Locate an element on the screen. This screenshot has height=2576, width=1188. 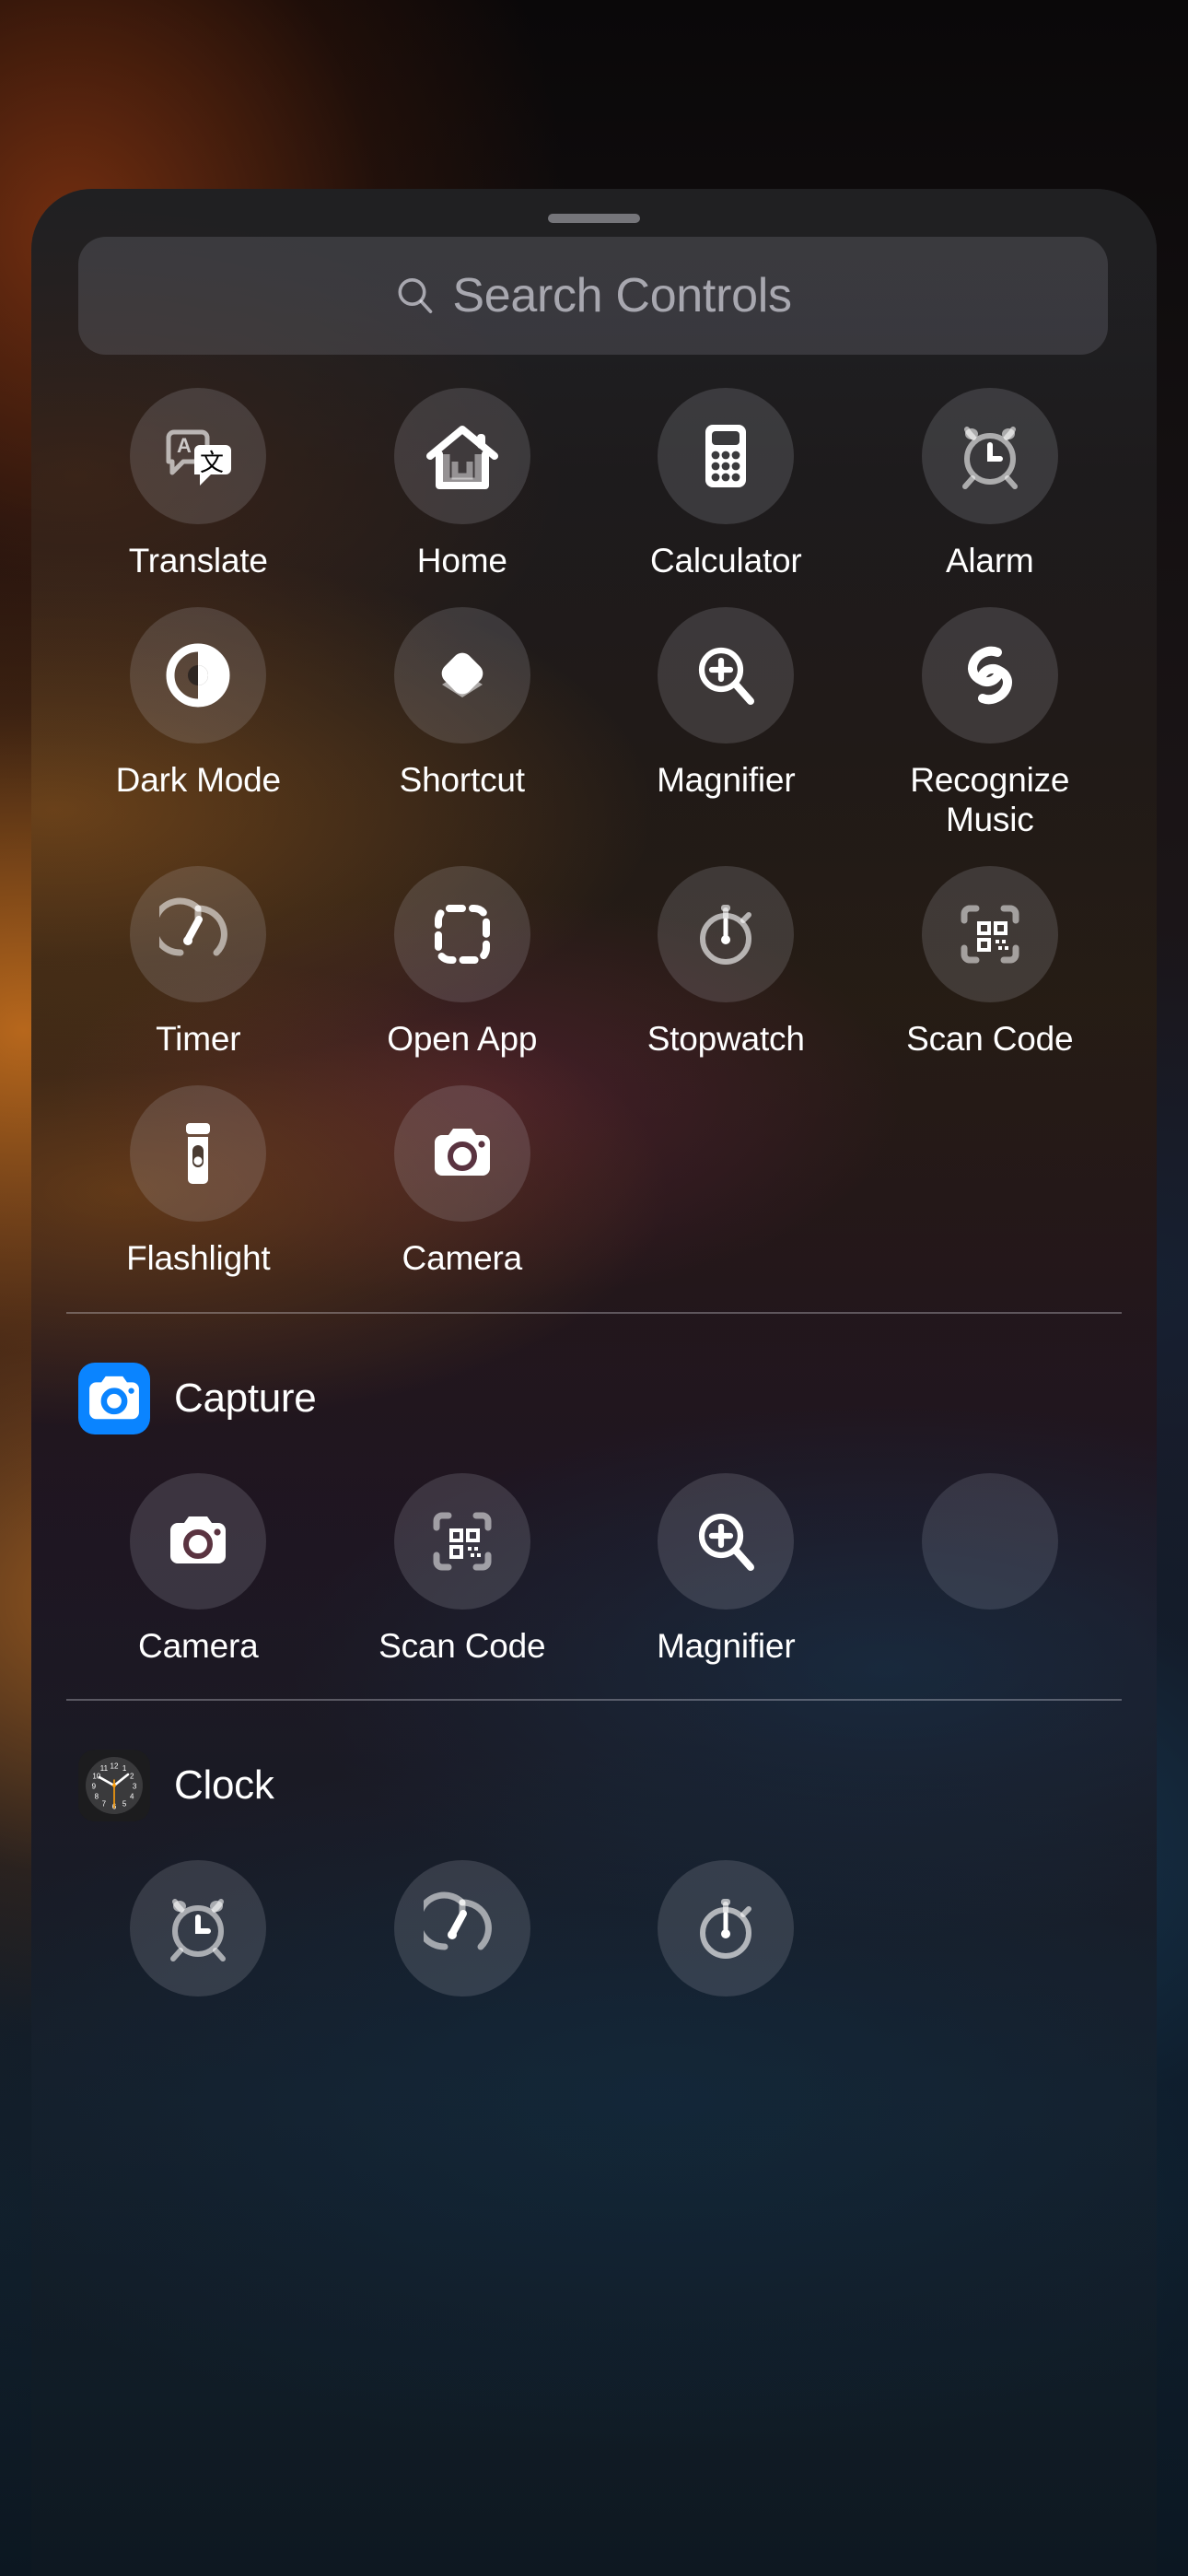
svg-text: 5 is located at coordinates (124, 1804).